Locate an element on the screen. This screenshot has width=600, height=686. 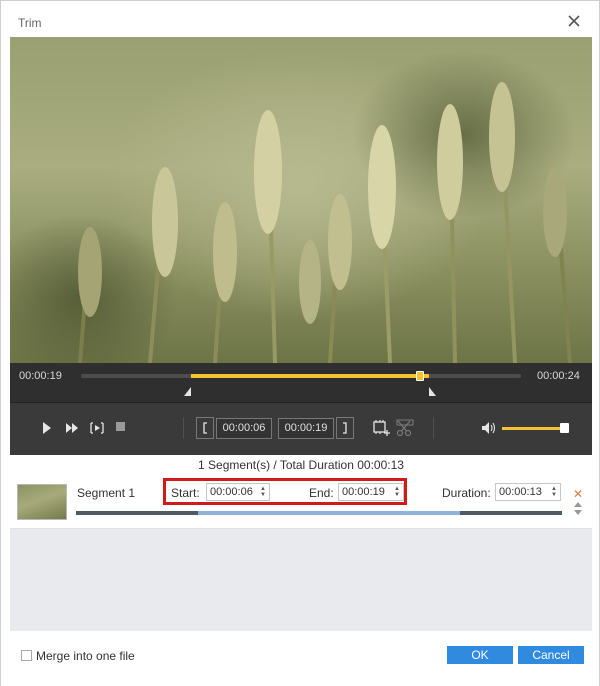
window-title: Trim is located at coordinates (30, 23).